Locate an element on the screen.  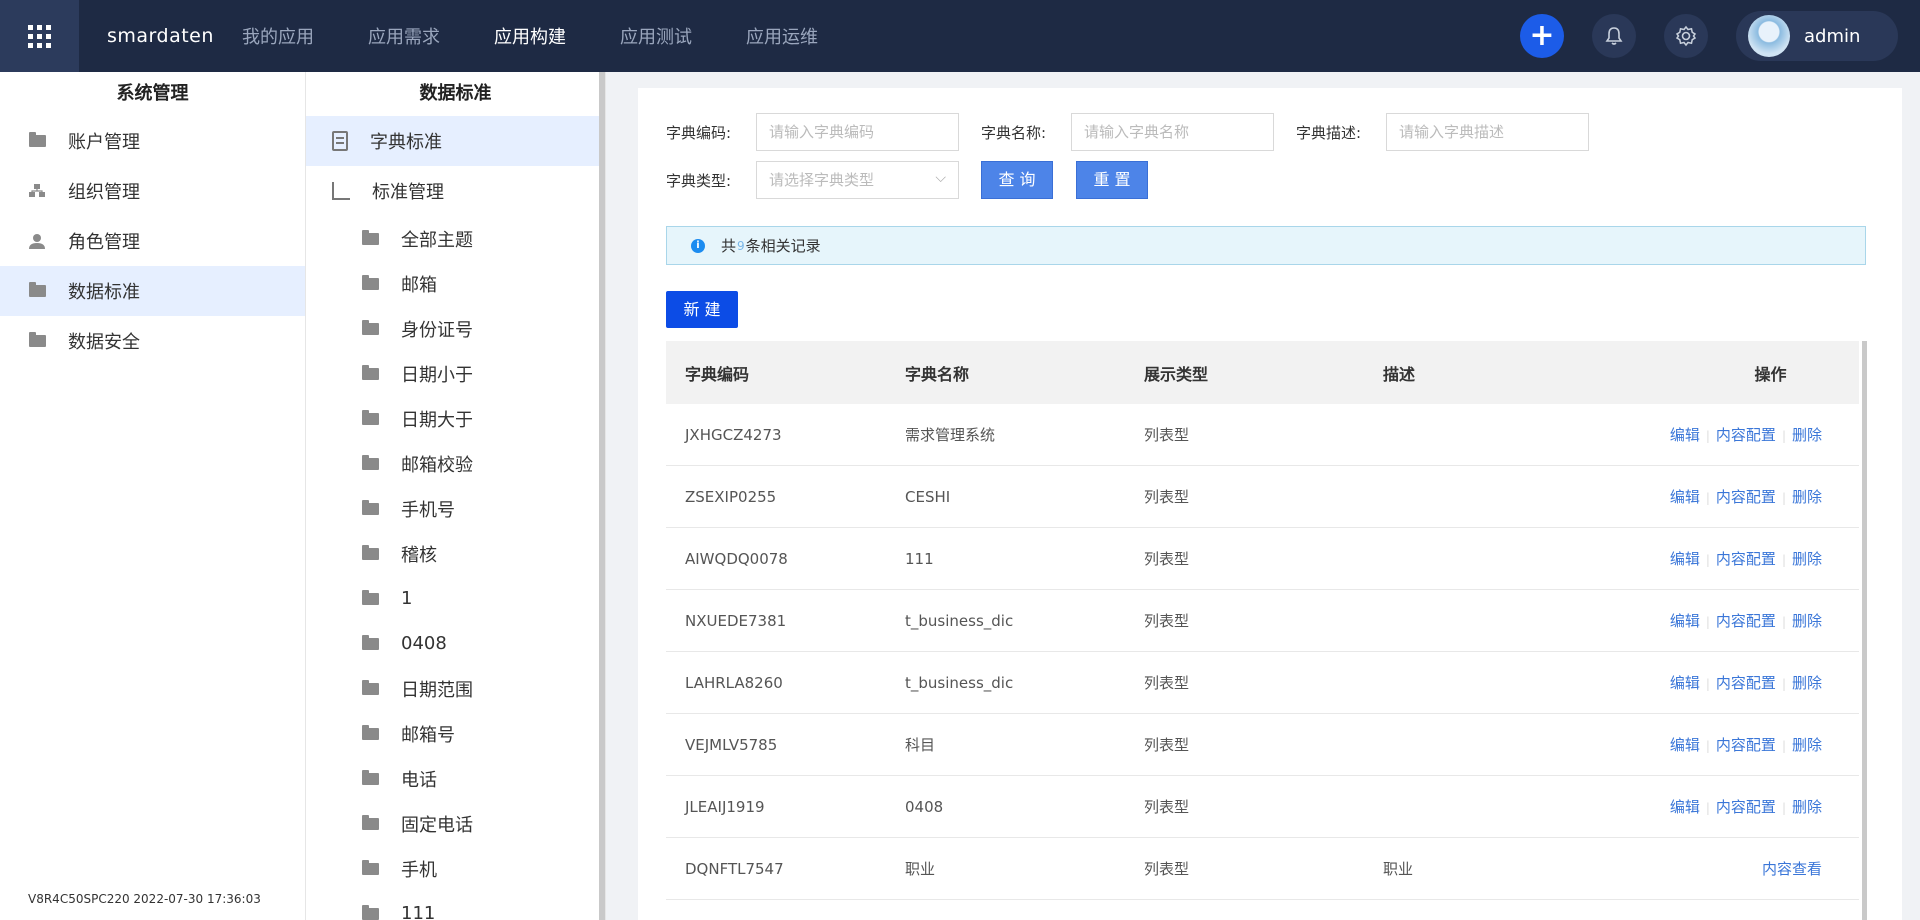
settings-button is located at coordinates (1686, 36).